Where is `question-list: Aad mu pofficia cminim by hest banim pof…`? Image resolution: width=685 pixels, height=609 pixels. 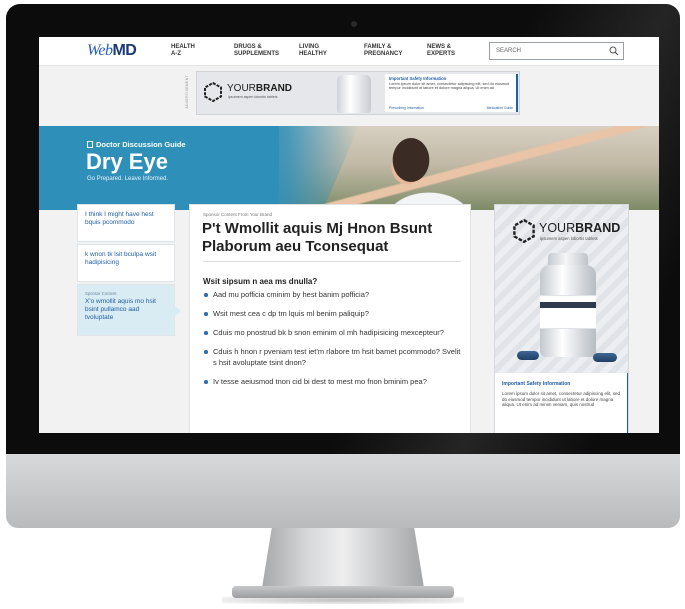 question-list: Aad mu pofficia cminim by hest banim pof… is located at coordinates (334, 342).